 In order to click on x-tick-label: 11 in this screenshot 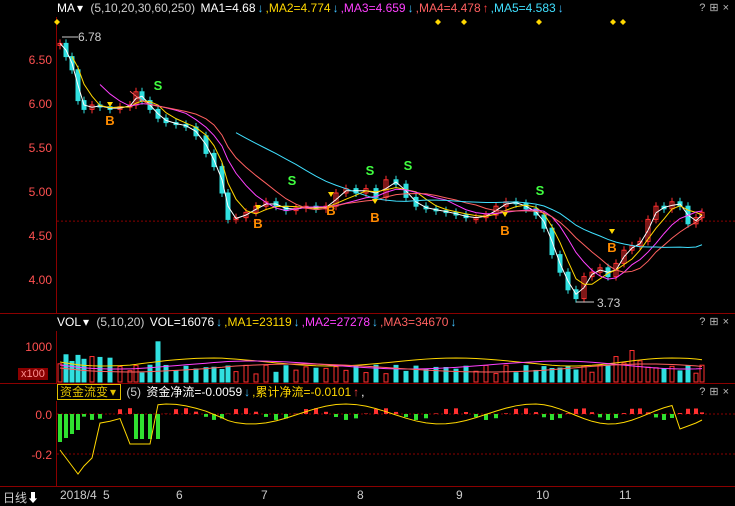, I will do `click(625, 495)`.